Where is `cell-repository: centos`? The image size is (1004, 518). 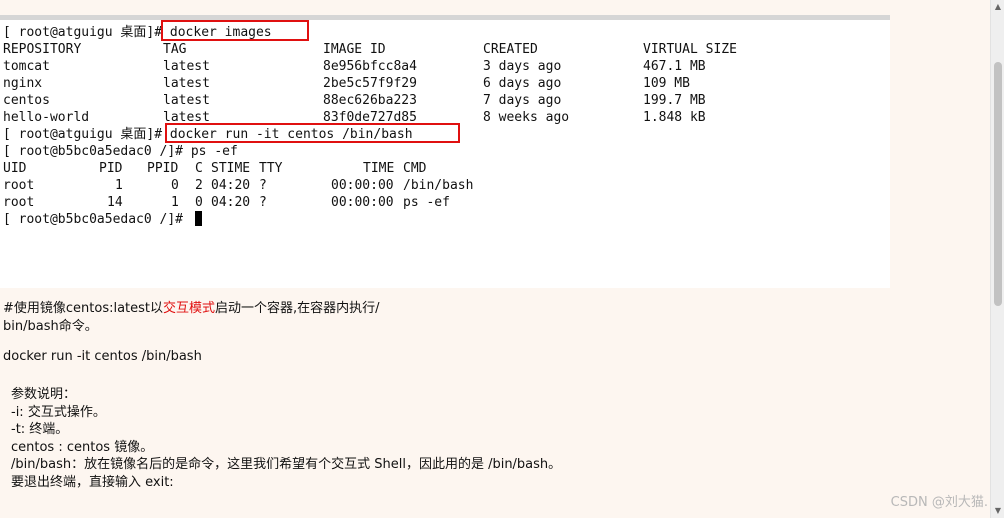
cell-repository: centos is located at coordinates (26, 100).